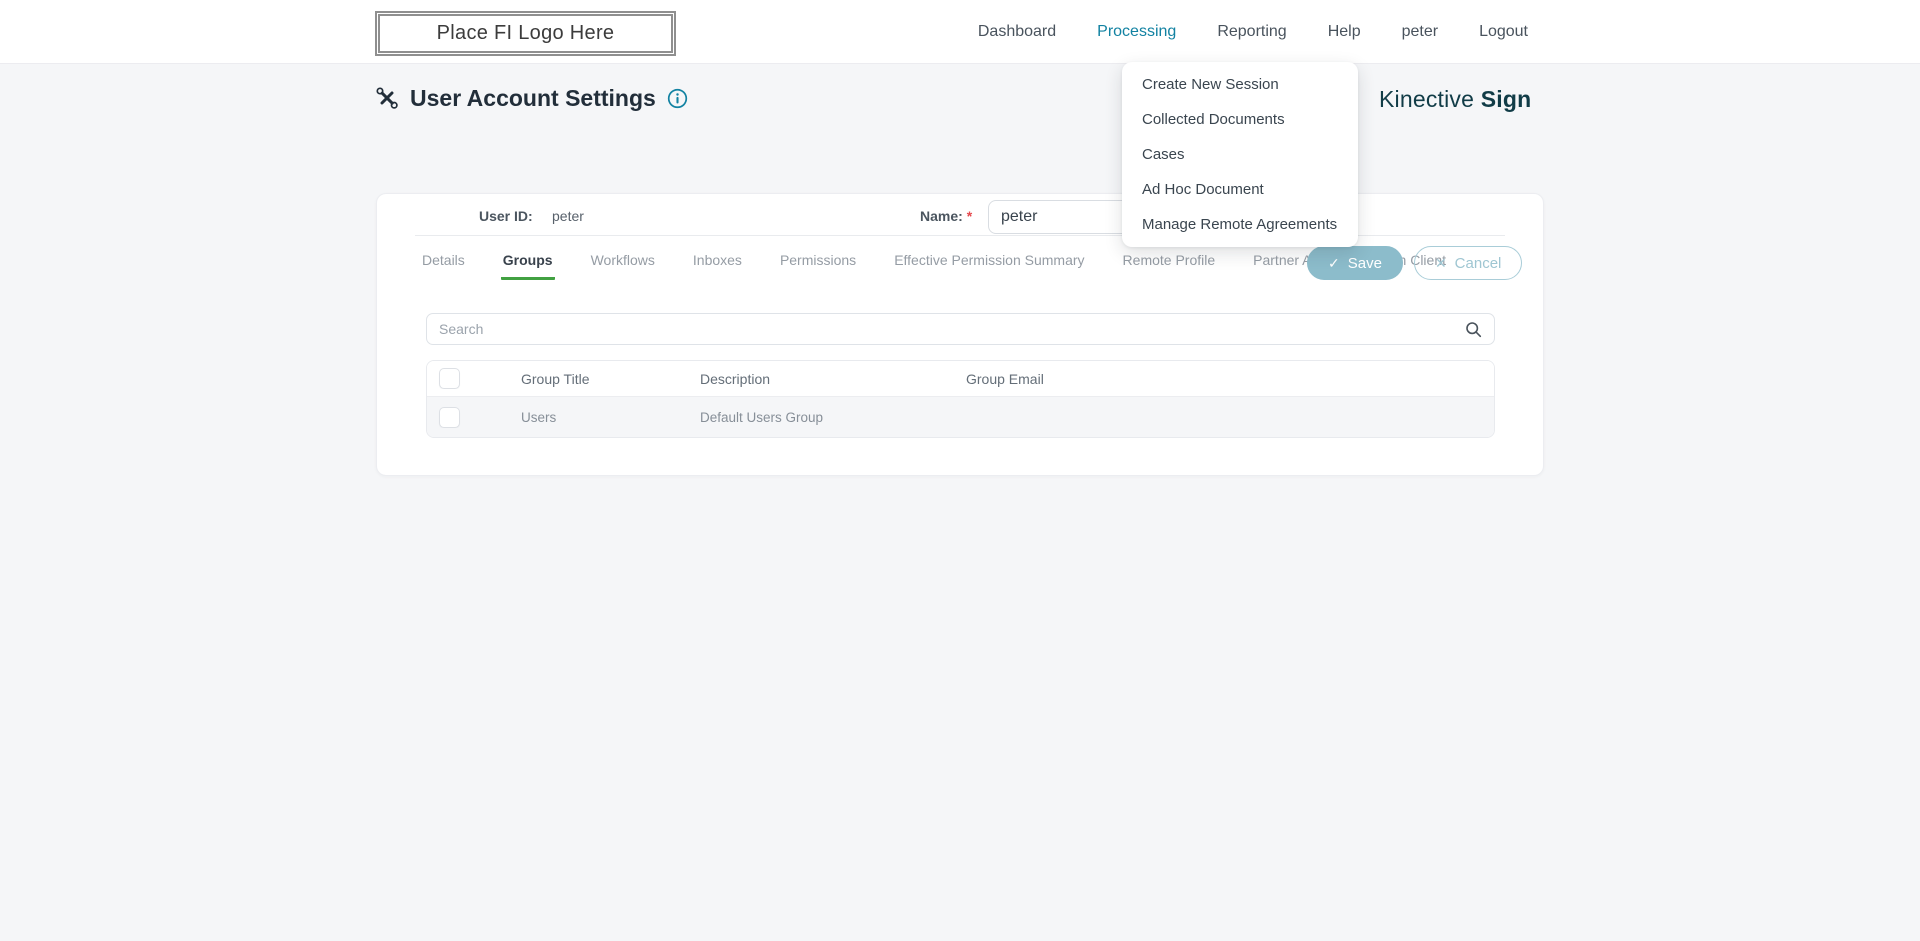 The image size is (1920, 941). I want to click on menu-item-manage-remote-agreements: Manage Remote Agreements, so click(1240, 224).